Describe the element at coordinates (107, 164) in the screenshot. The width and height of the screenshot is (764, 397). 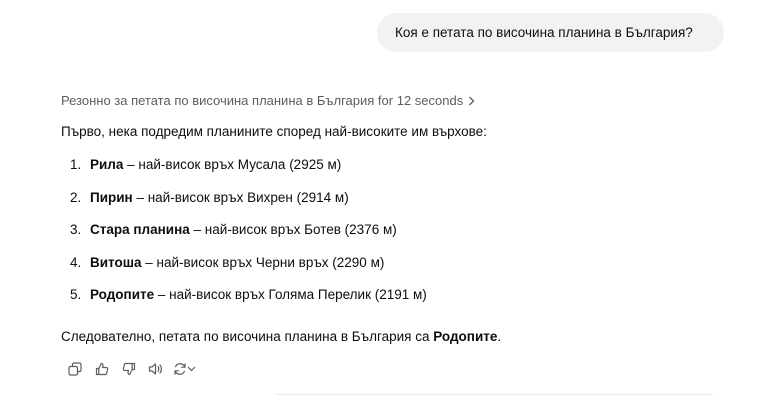
I see `mountain-name: Рила` at that location.